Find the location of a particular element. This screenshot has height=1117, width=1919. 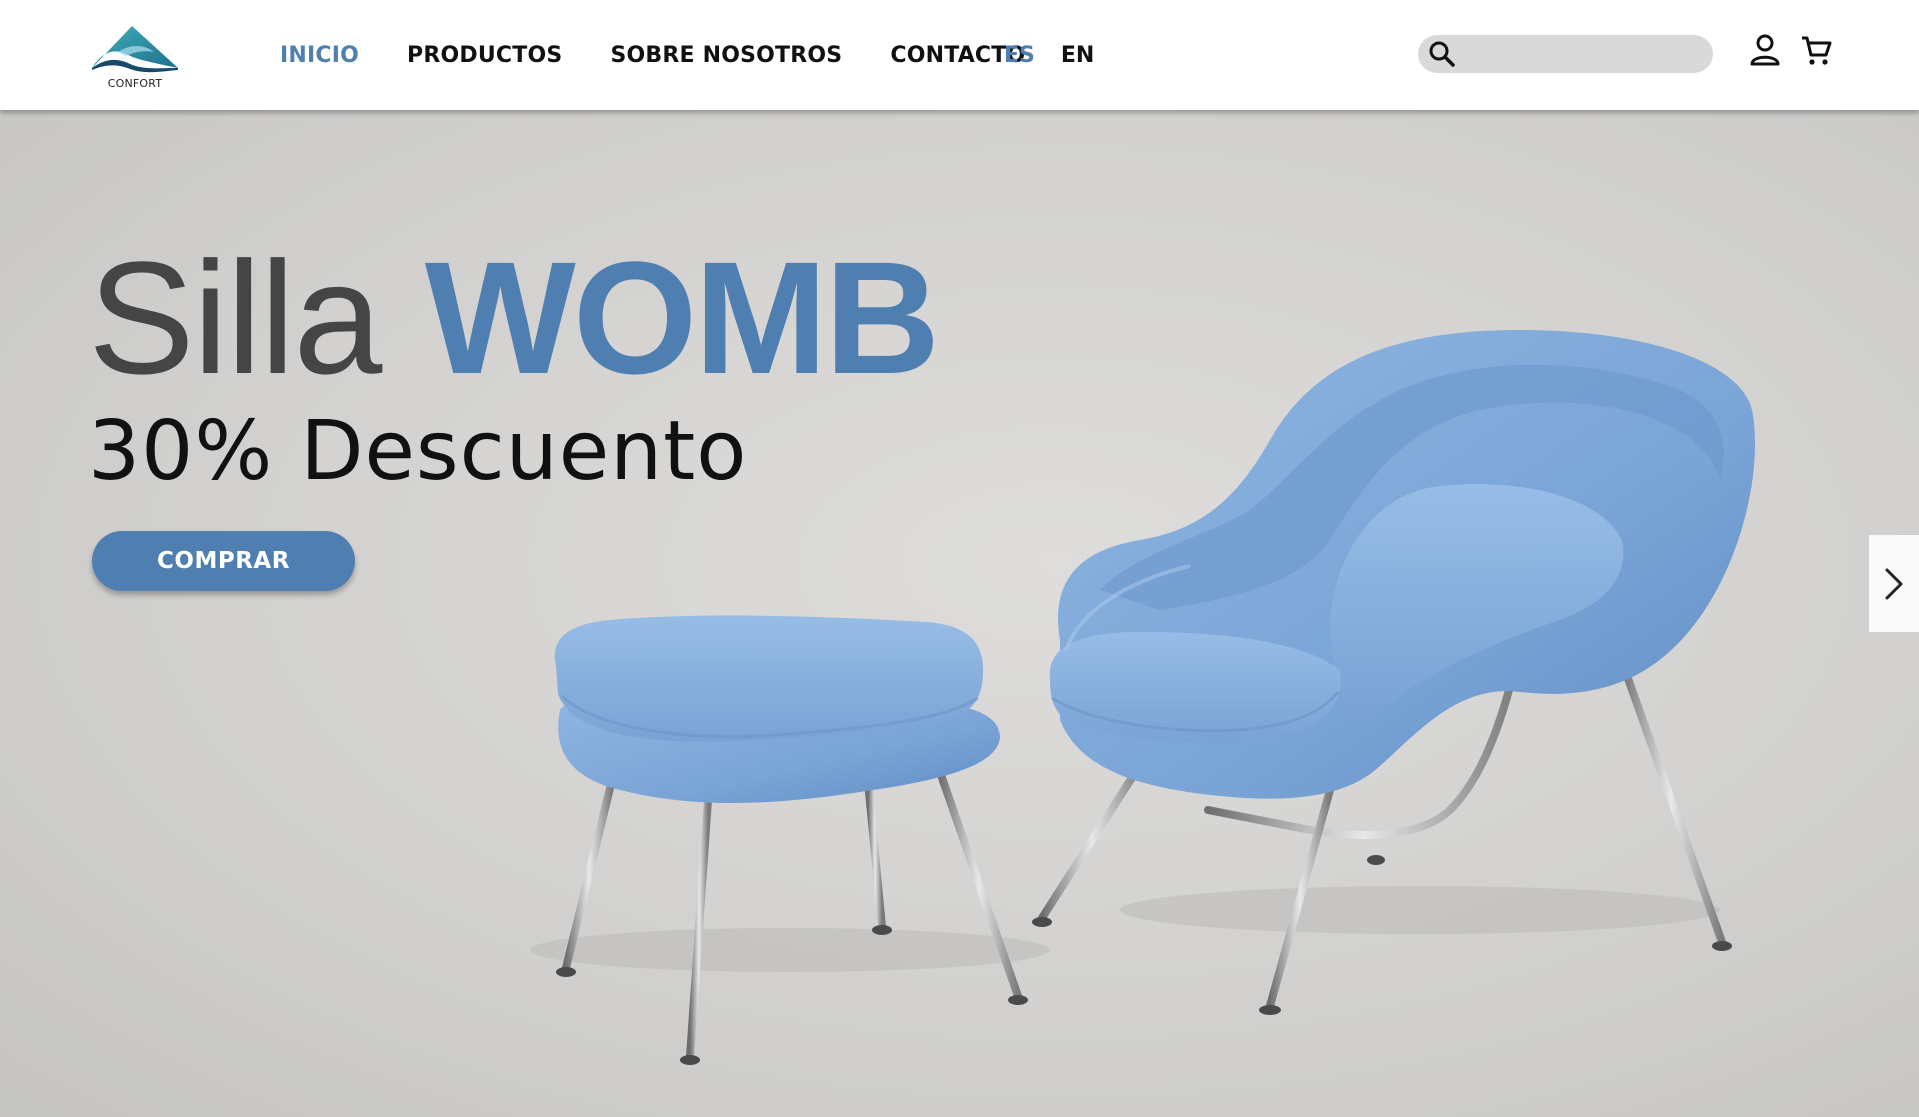

cart-icon is located at coordinates (1816, 50).